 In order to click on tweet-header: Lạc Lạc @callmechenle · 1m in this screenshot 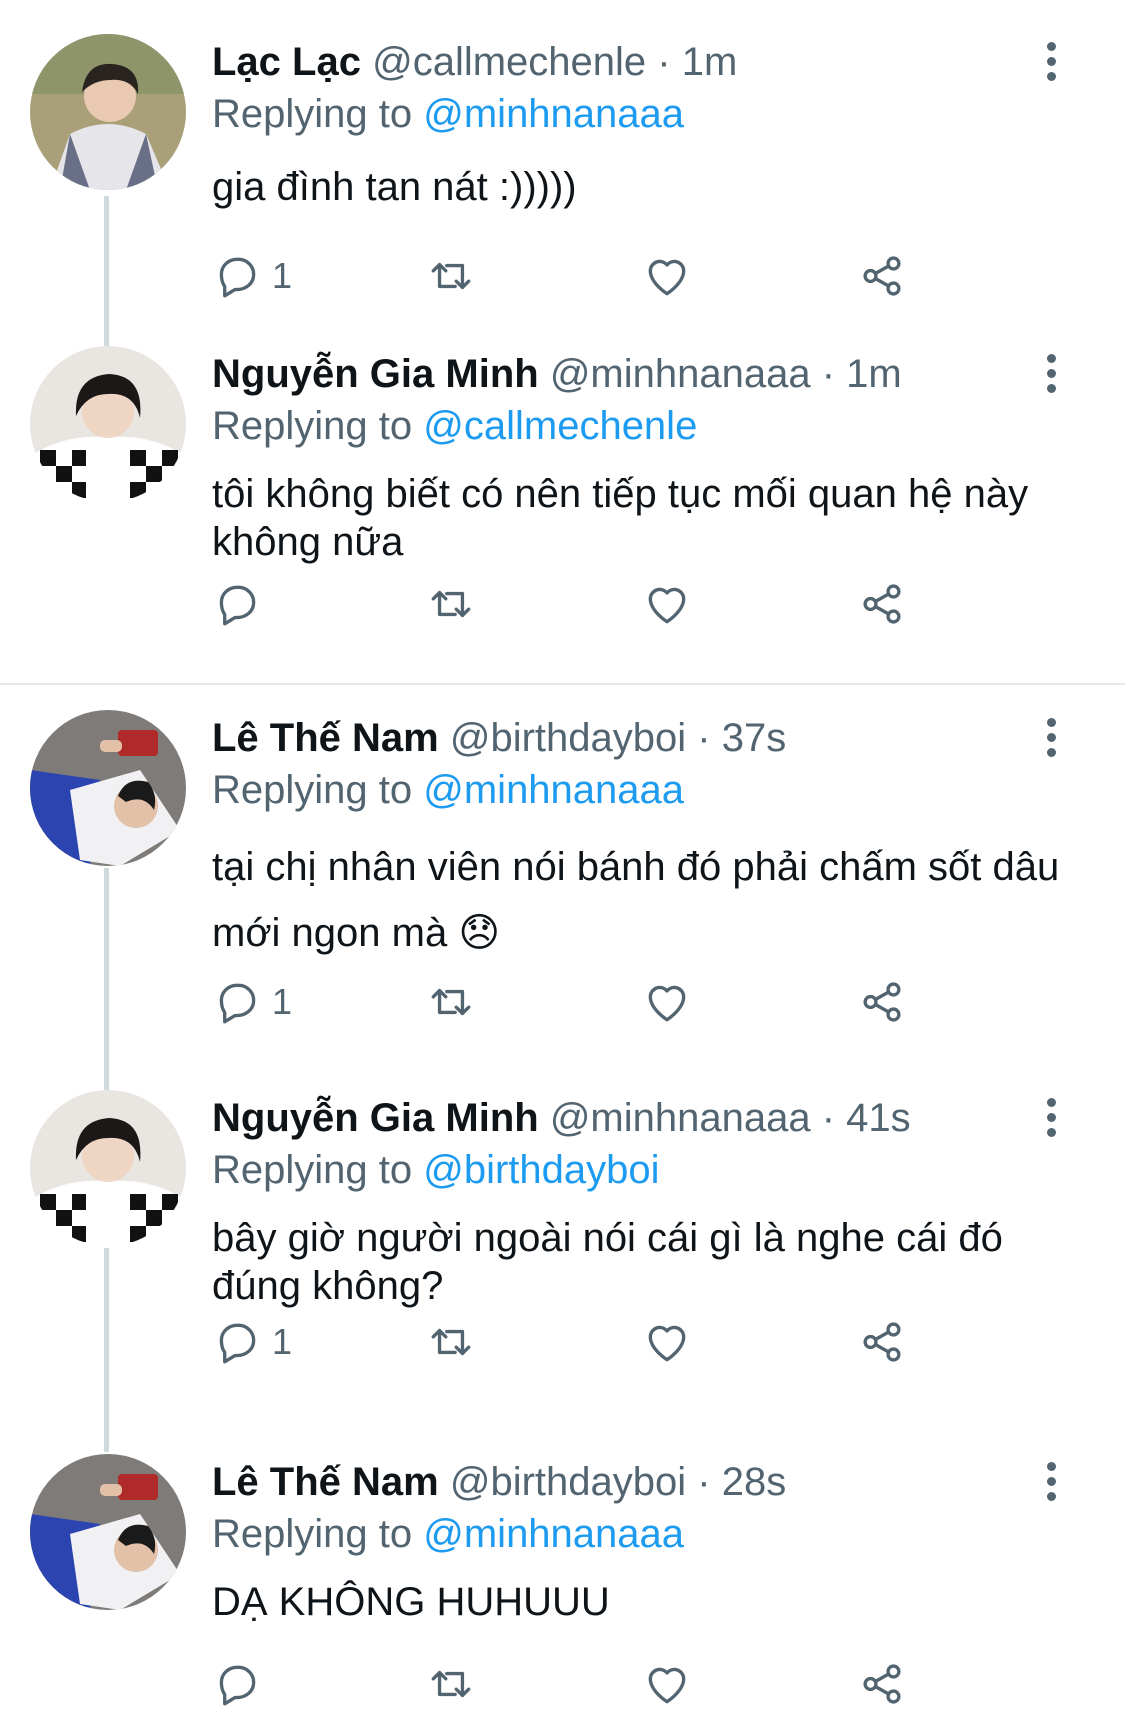, I will do `click(638, 62)`.